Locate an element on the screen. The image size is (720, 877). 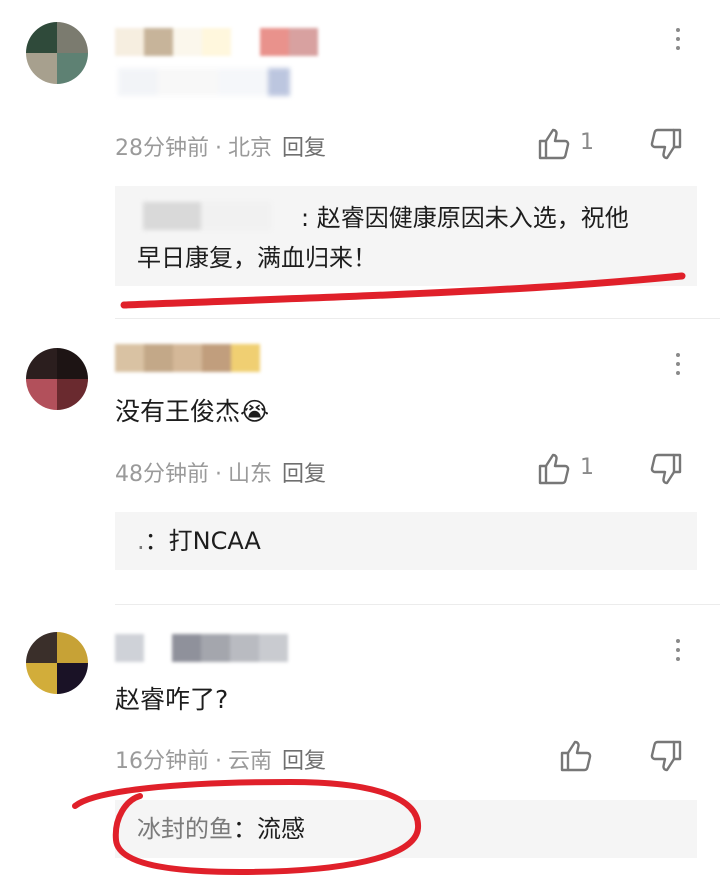
reply-box: .：打NCAA is located at coordinates (406, 541).